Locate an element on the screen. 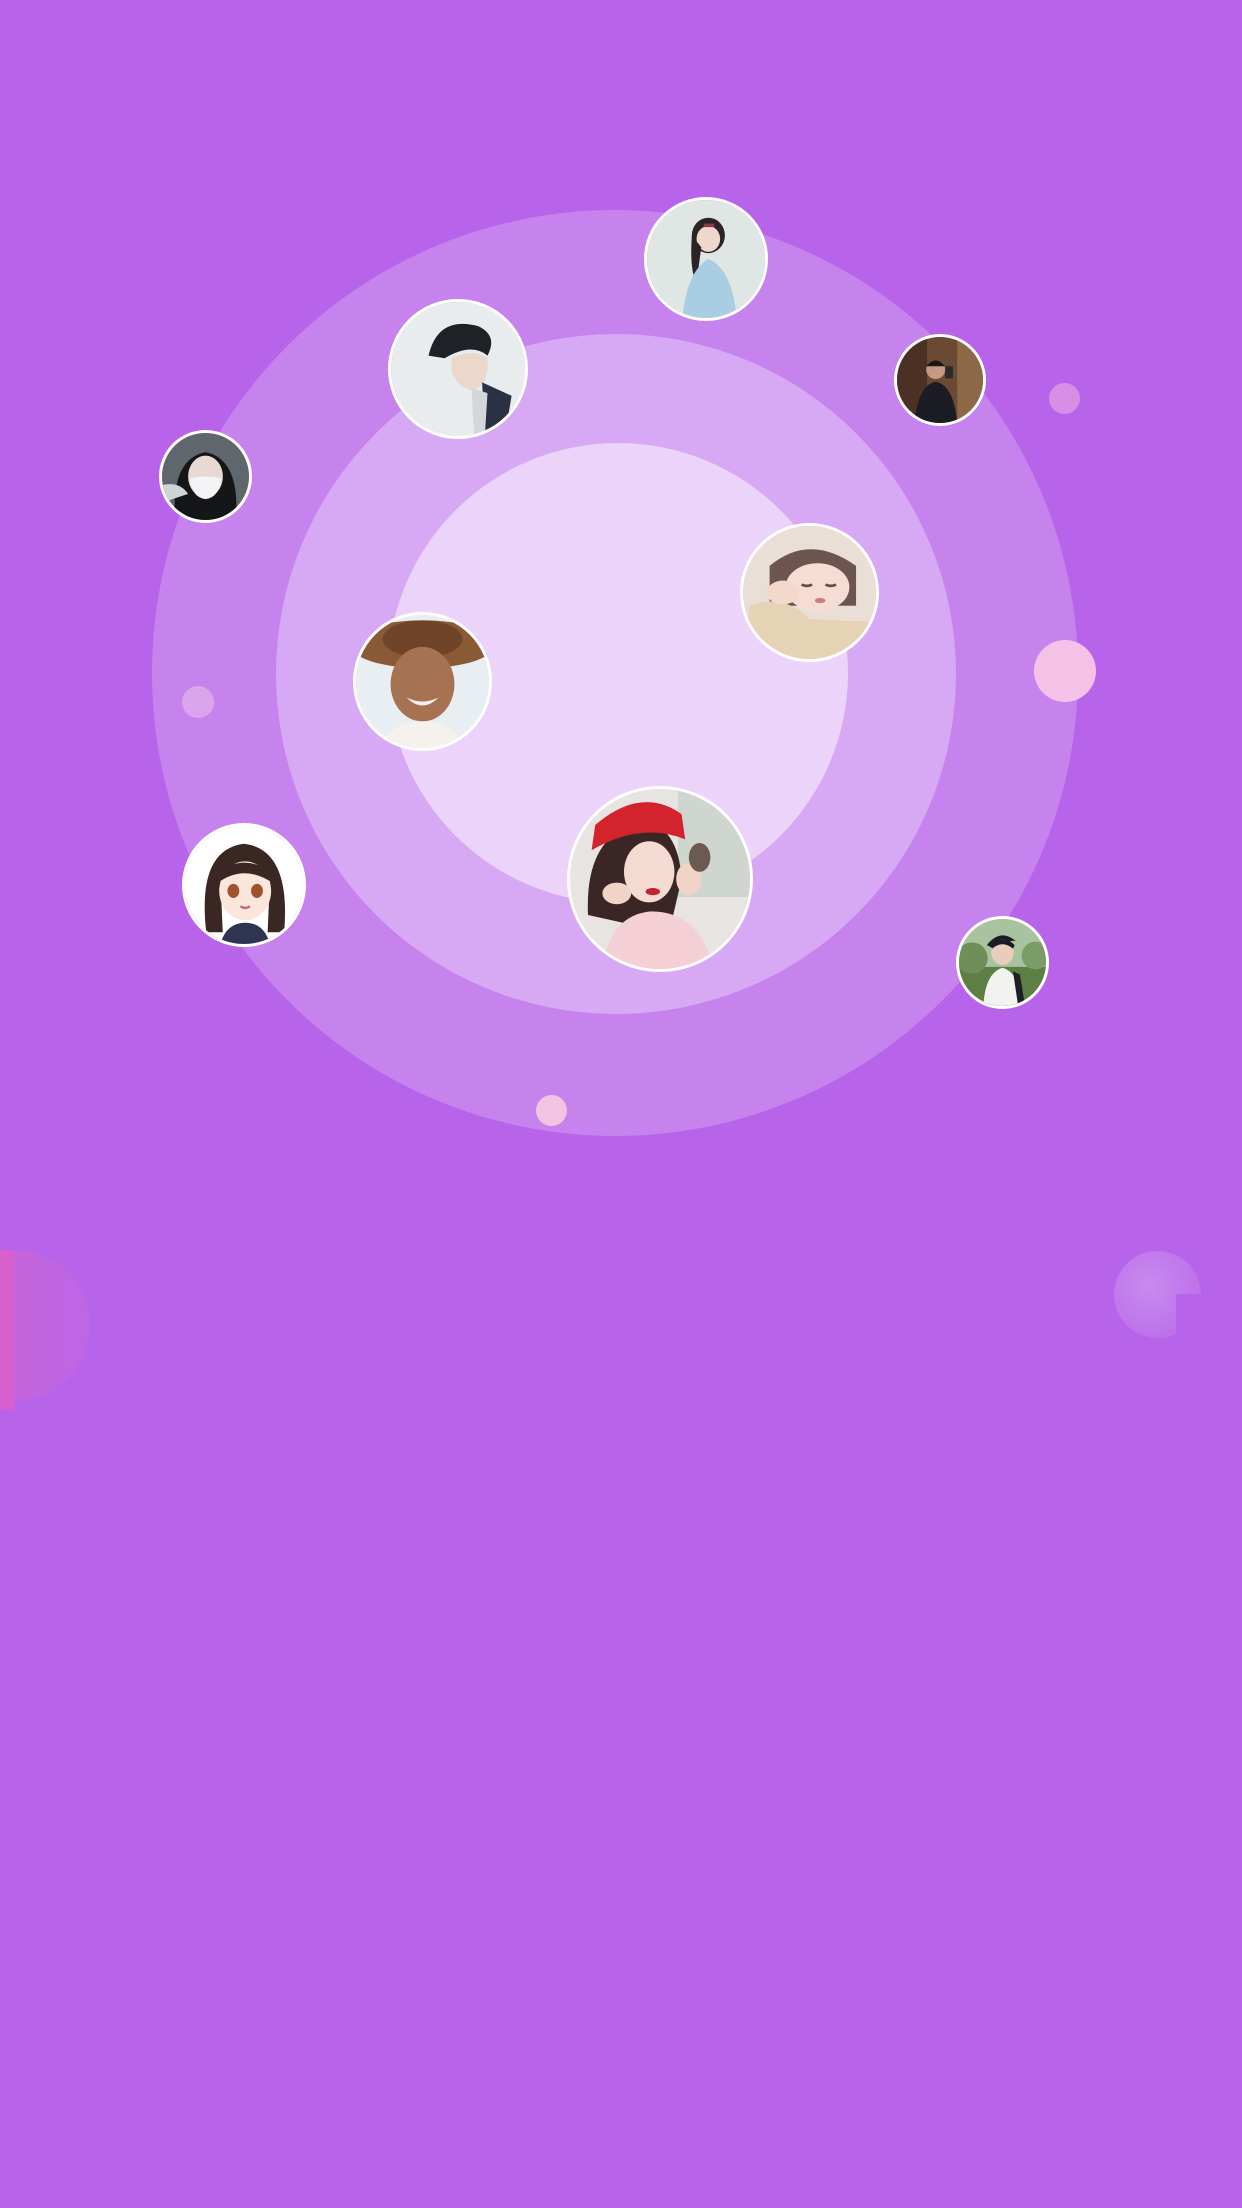 Image resolution: width=1242 pixels, height=2208 pixels. boy-dark-hair-avatar is located at coordinates (458, 369).